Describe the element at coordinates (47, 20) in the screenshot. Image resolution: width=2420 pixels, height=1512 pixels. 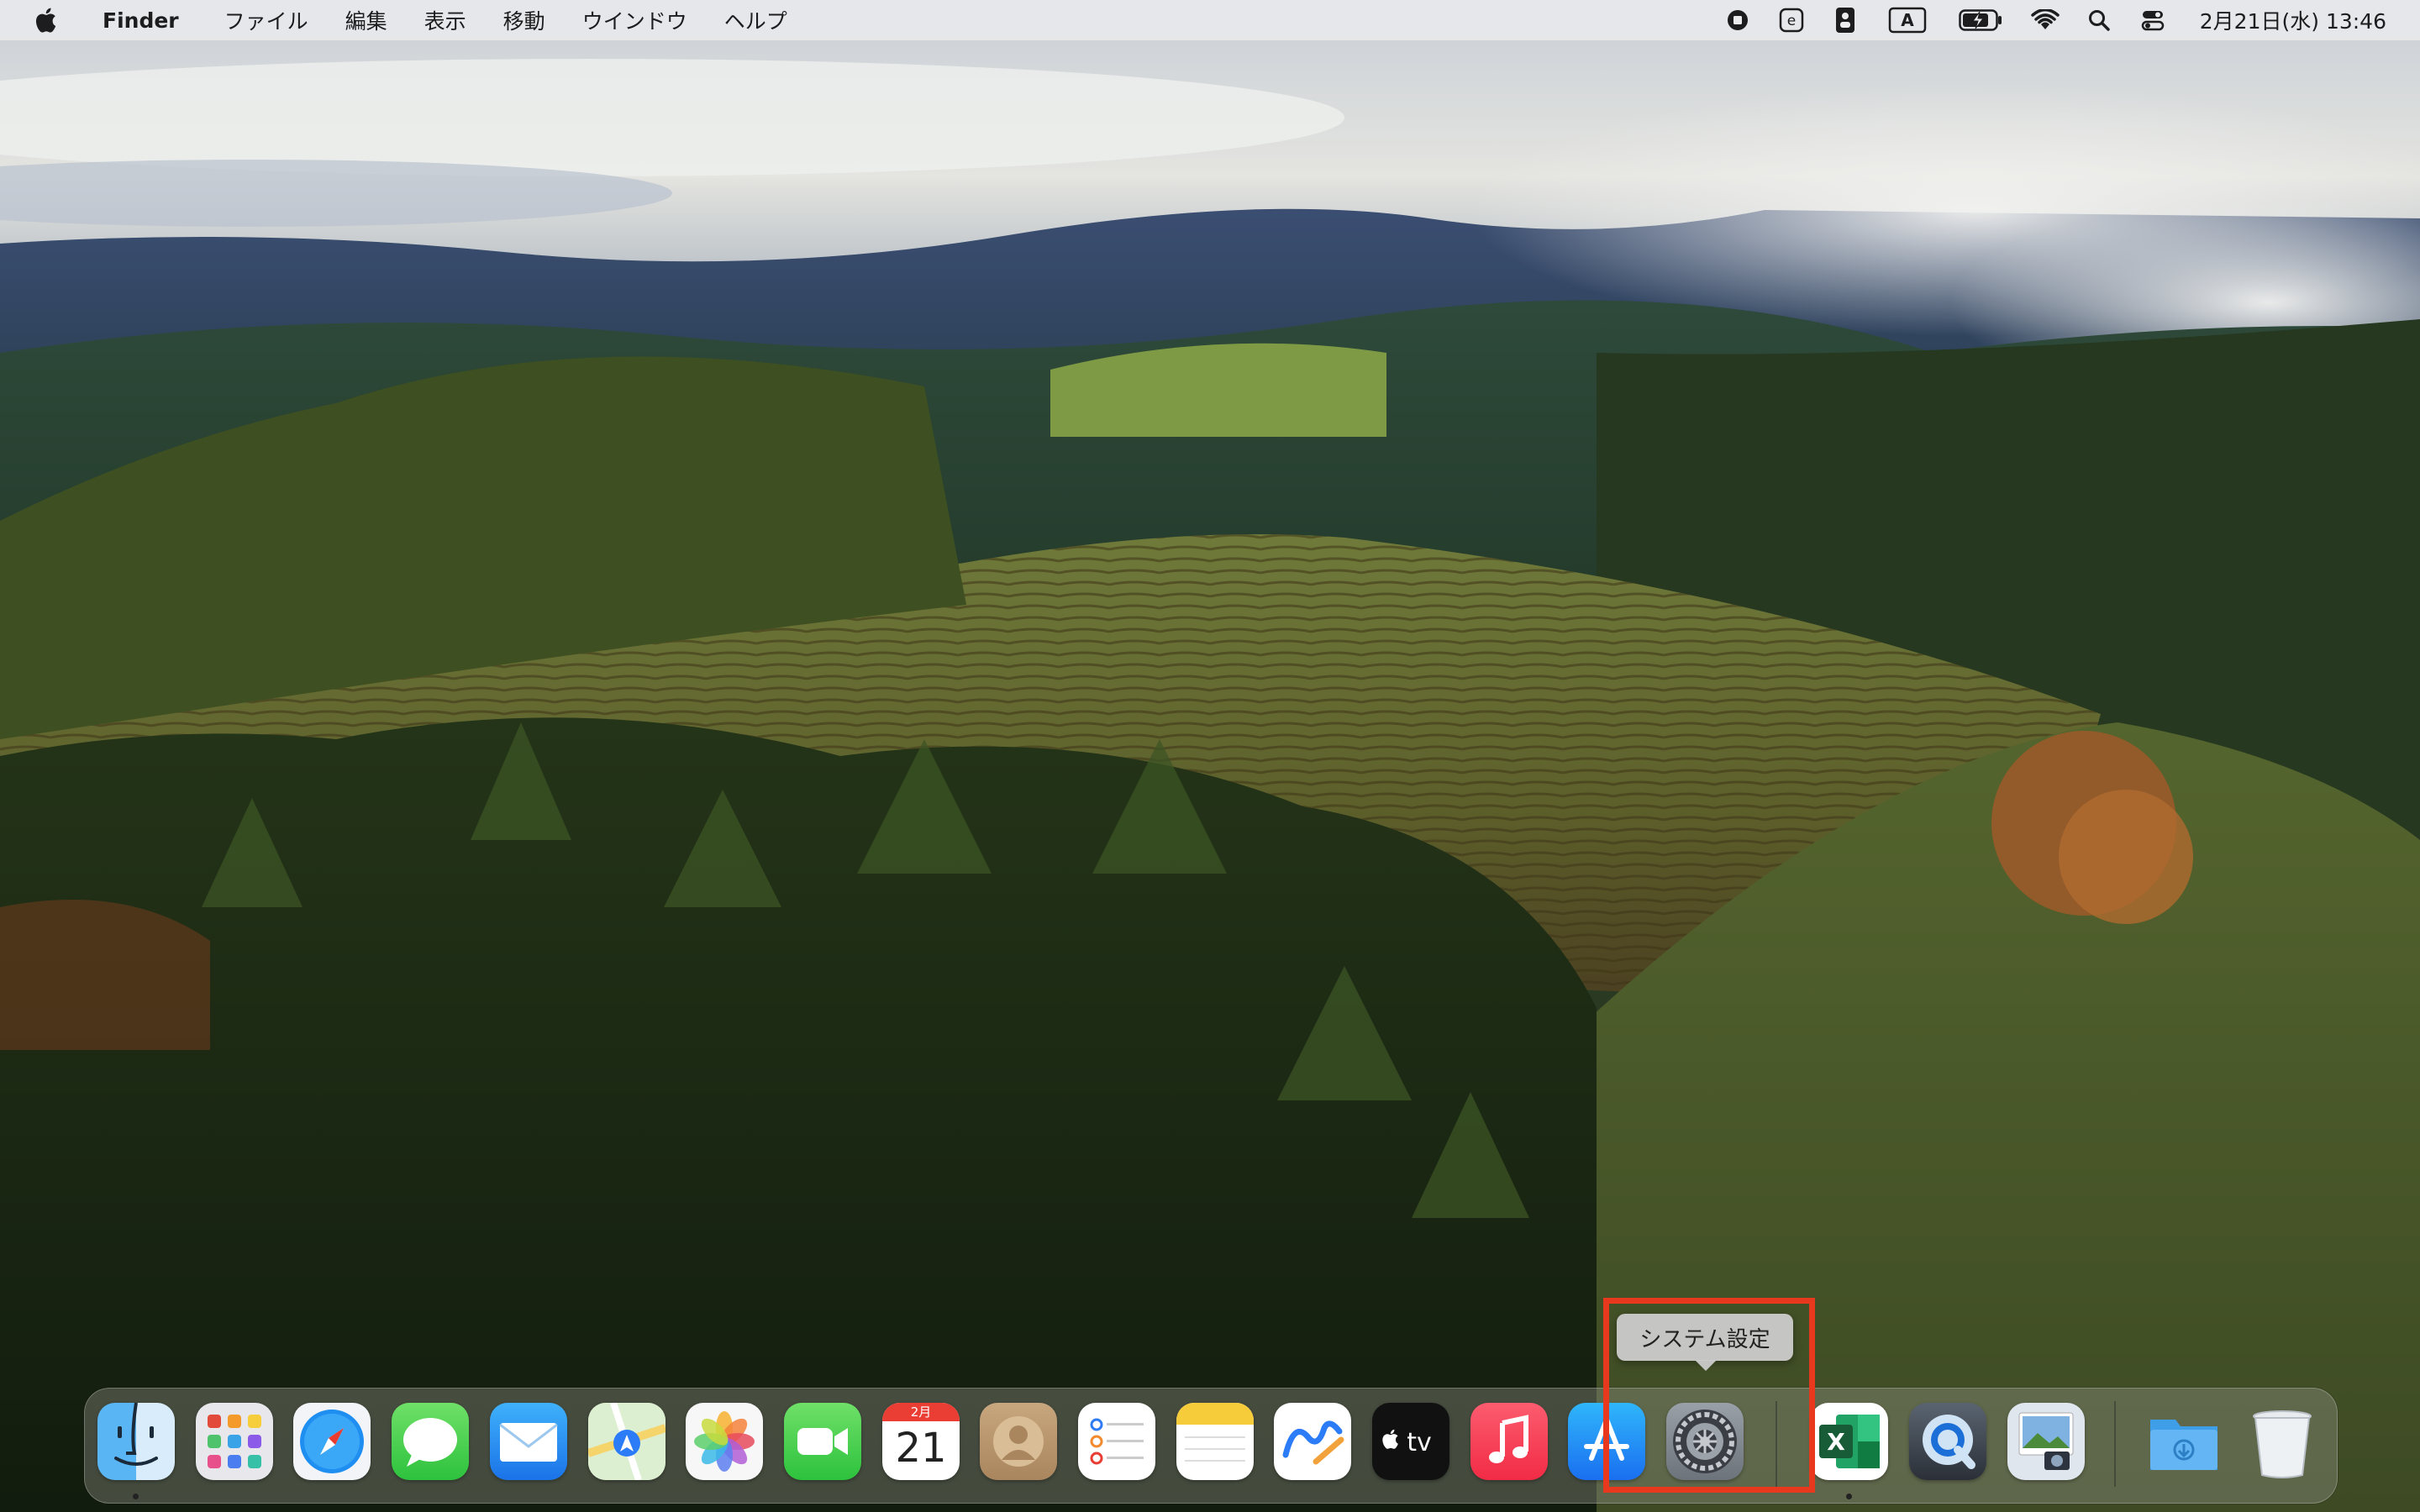
I see `apple-menu-icon` at that location.